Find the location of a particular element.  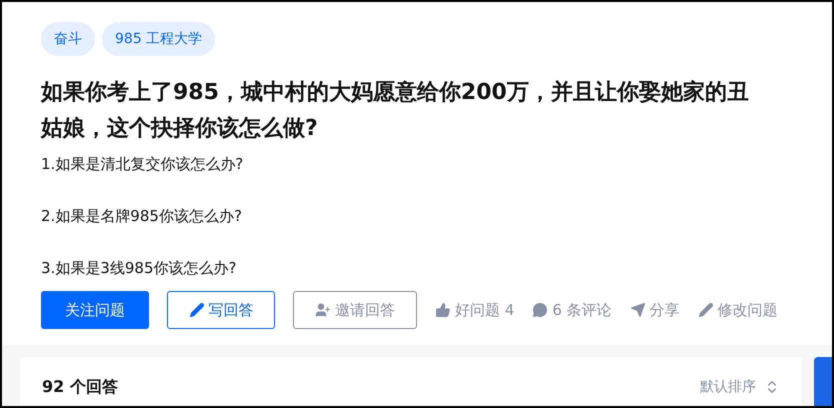

side-panel is located at coordinates (823, 381).